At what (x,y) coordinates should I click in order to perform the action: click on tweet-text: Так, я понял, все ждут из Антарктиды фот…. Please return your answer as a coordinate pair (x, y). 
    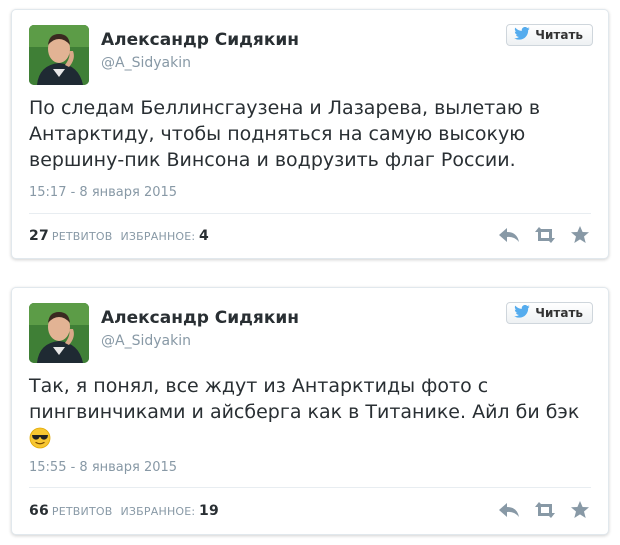
    Looking at the image, I should click on (309, 411).